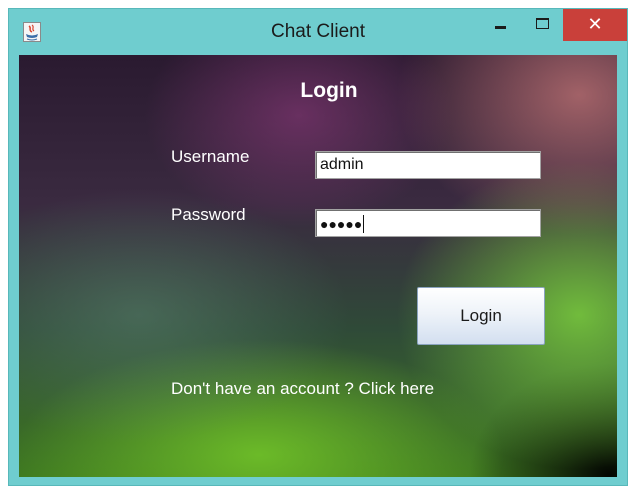 The height and width of the screenshot is (489, 631). Describe the element at coordinates (208, 214) in the screenshot. I see `password-label: Password` at that location.